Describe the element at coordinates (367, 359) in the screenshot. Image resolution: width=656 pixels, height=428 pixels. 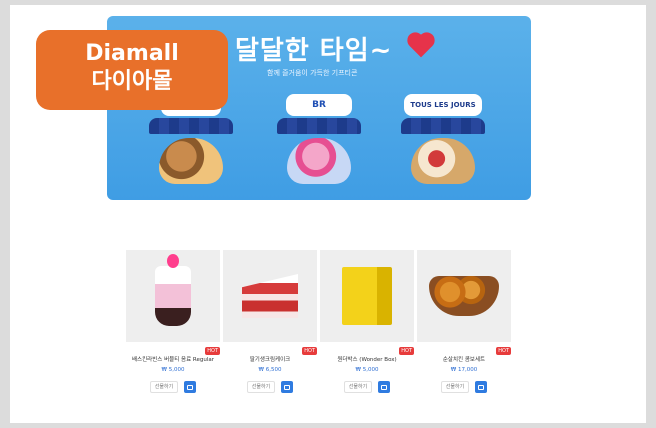
I see `product-name: 원더박스 (Wonder Box)` at that location.